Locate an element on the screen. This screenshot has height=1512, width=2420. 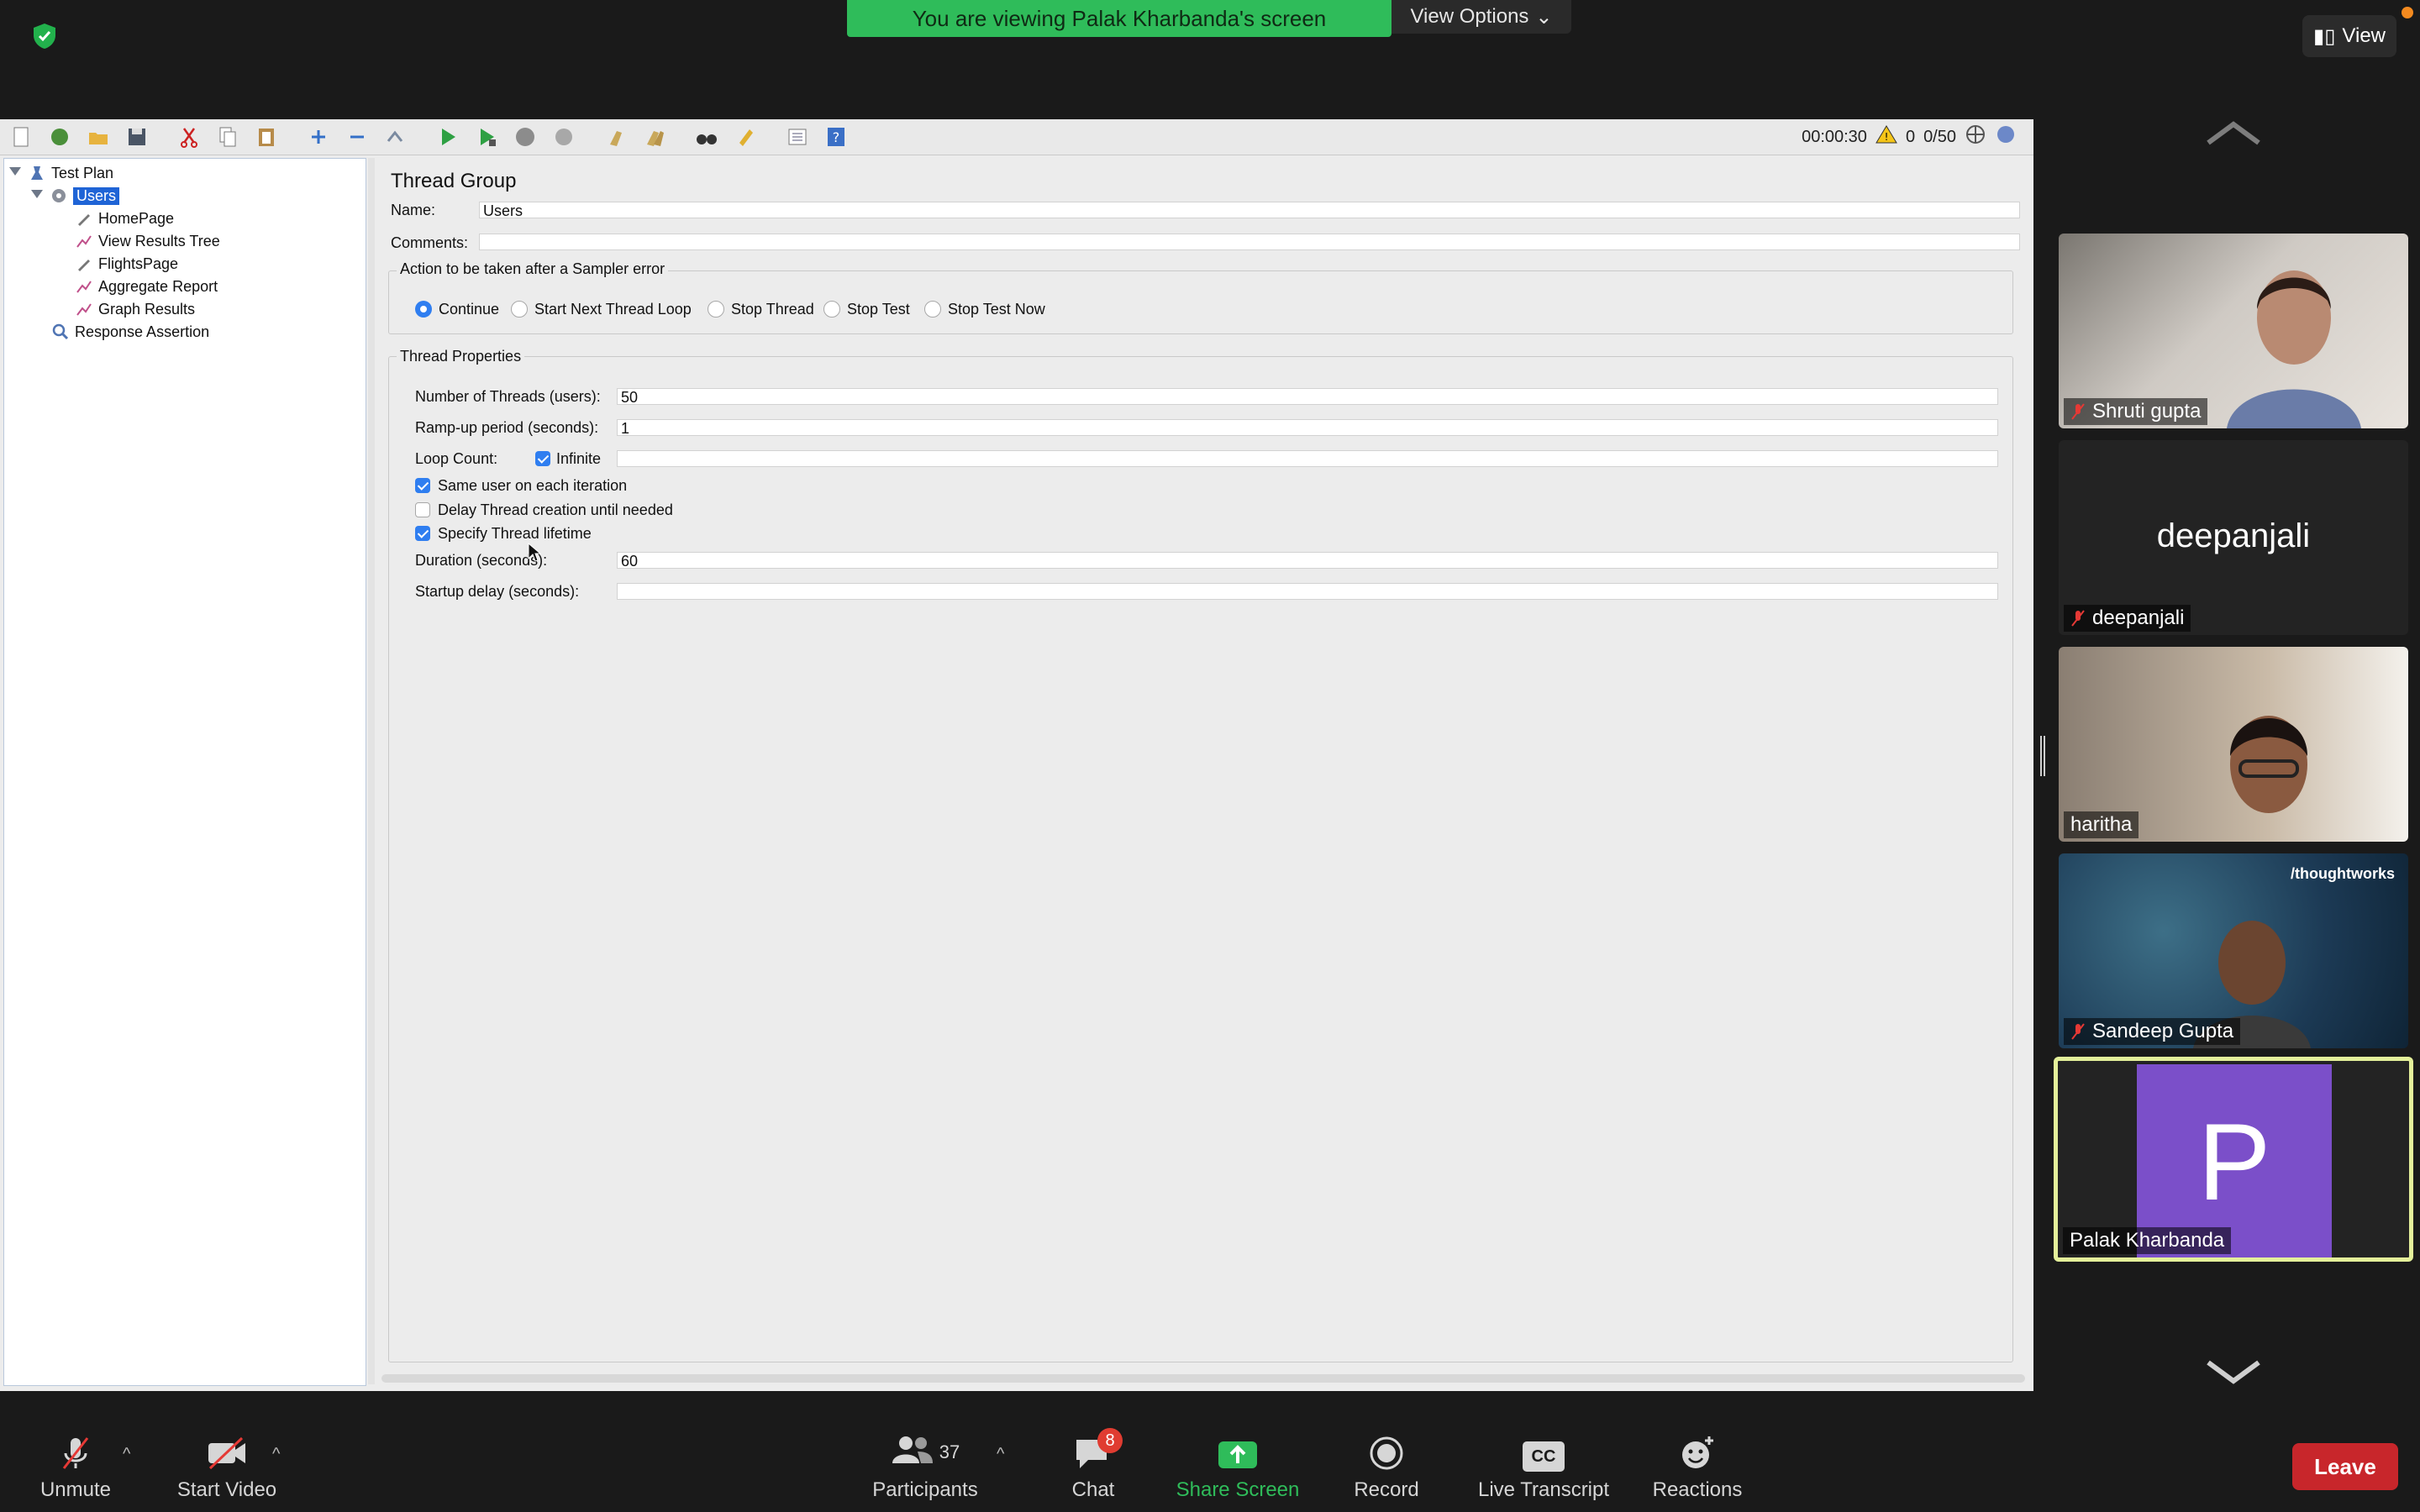
radio-stop-test-label: Stop Test is located at coordinates (878, 309).